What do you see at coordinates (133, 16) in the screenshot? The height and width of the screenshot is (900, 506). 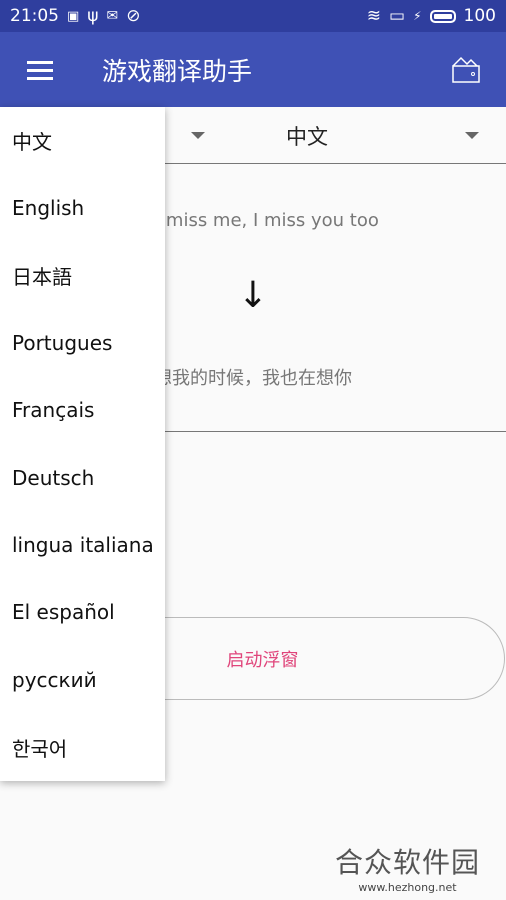 I see `check-circle-icon: ⊘` at bounding box center [133, 16].